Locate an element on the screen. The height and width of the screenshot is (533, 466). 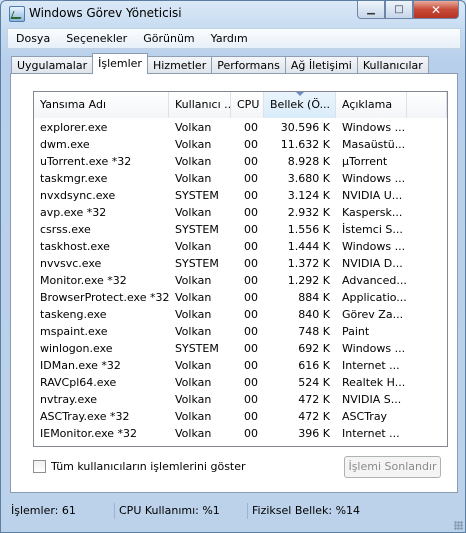
cell-image-name: winlogon.exe is located at coordinates (76, 348).